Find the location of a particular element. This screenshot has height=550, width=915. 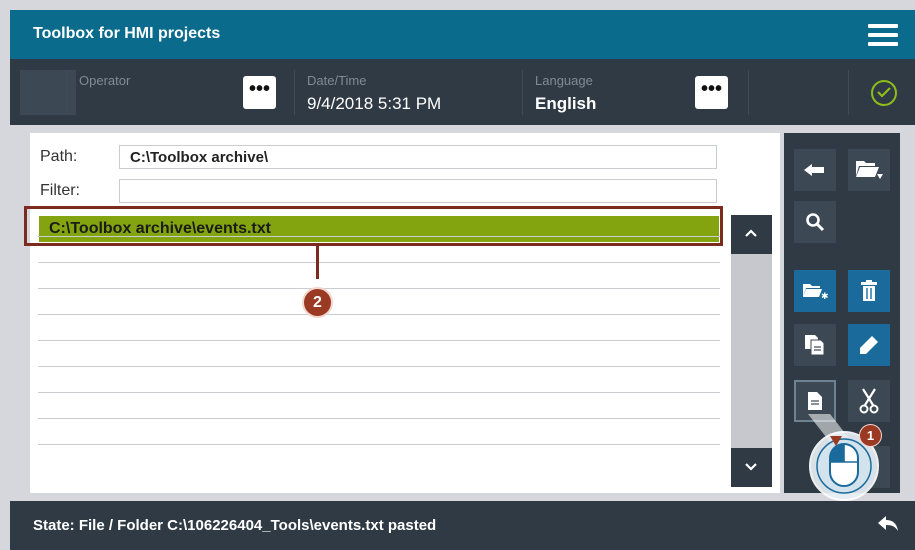

language-field: Language English ••• is located at coordinates (635, 92).